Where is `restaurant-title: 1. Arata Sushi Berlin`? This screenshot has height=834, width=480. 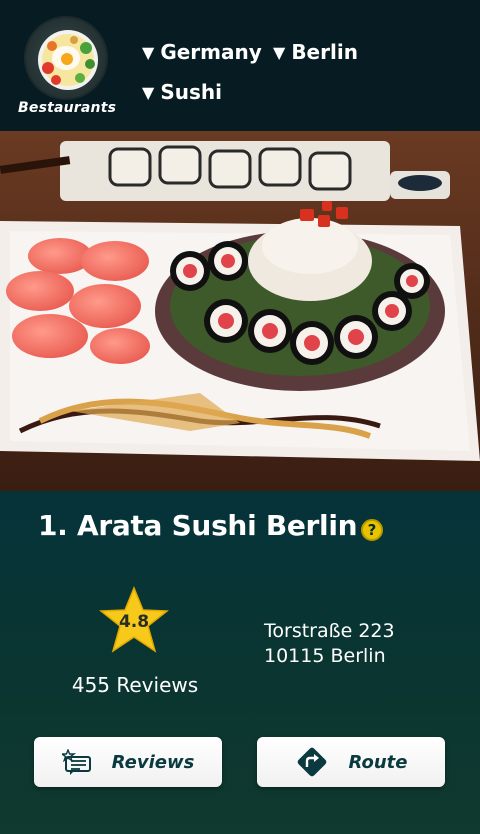 restaurant-title: 1. Arata Sushi Berlin is located at coordinates (198, 525).